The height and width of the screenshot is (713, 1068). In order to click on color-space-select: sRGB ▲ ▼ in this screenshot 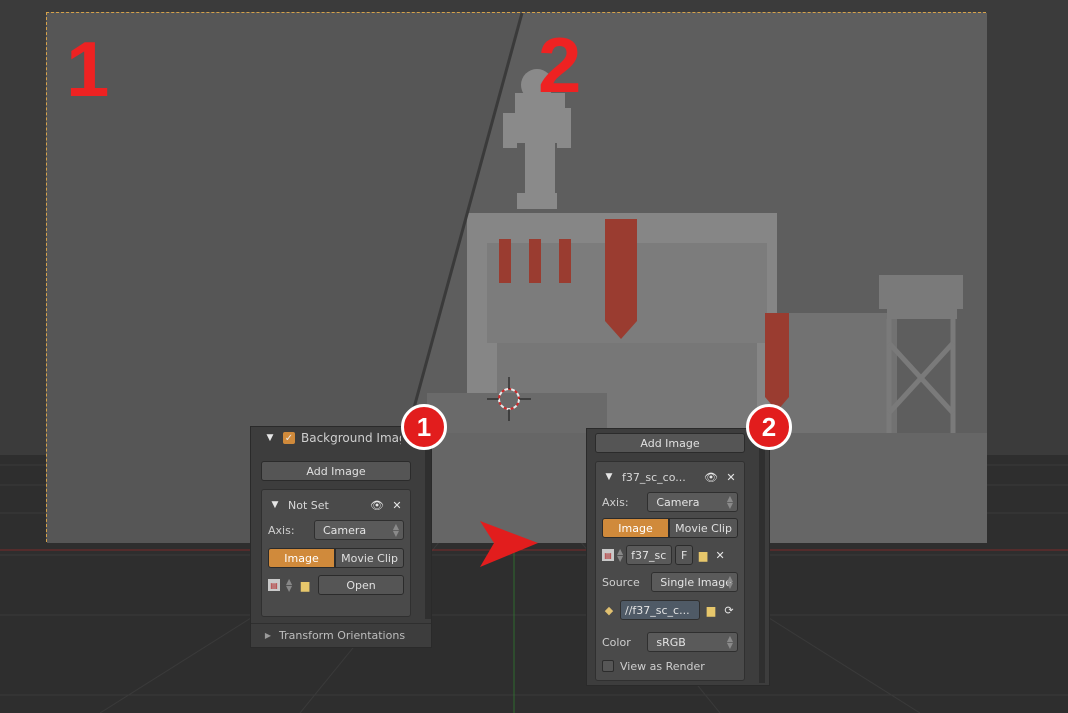, I will do `click(692, 642)`.